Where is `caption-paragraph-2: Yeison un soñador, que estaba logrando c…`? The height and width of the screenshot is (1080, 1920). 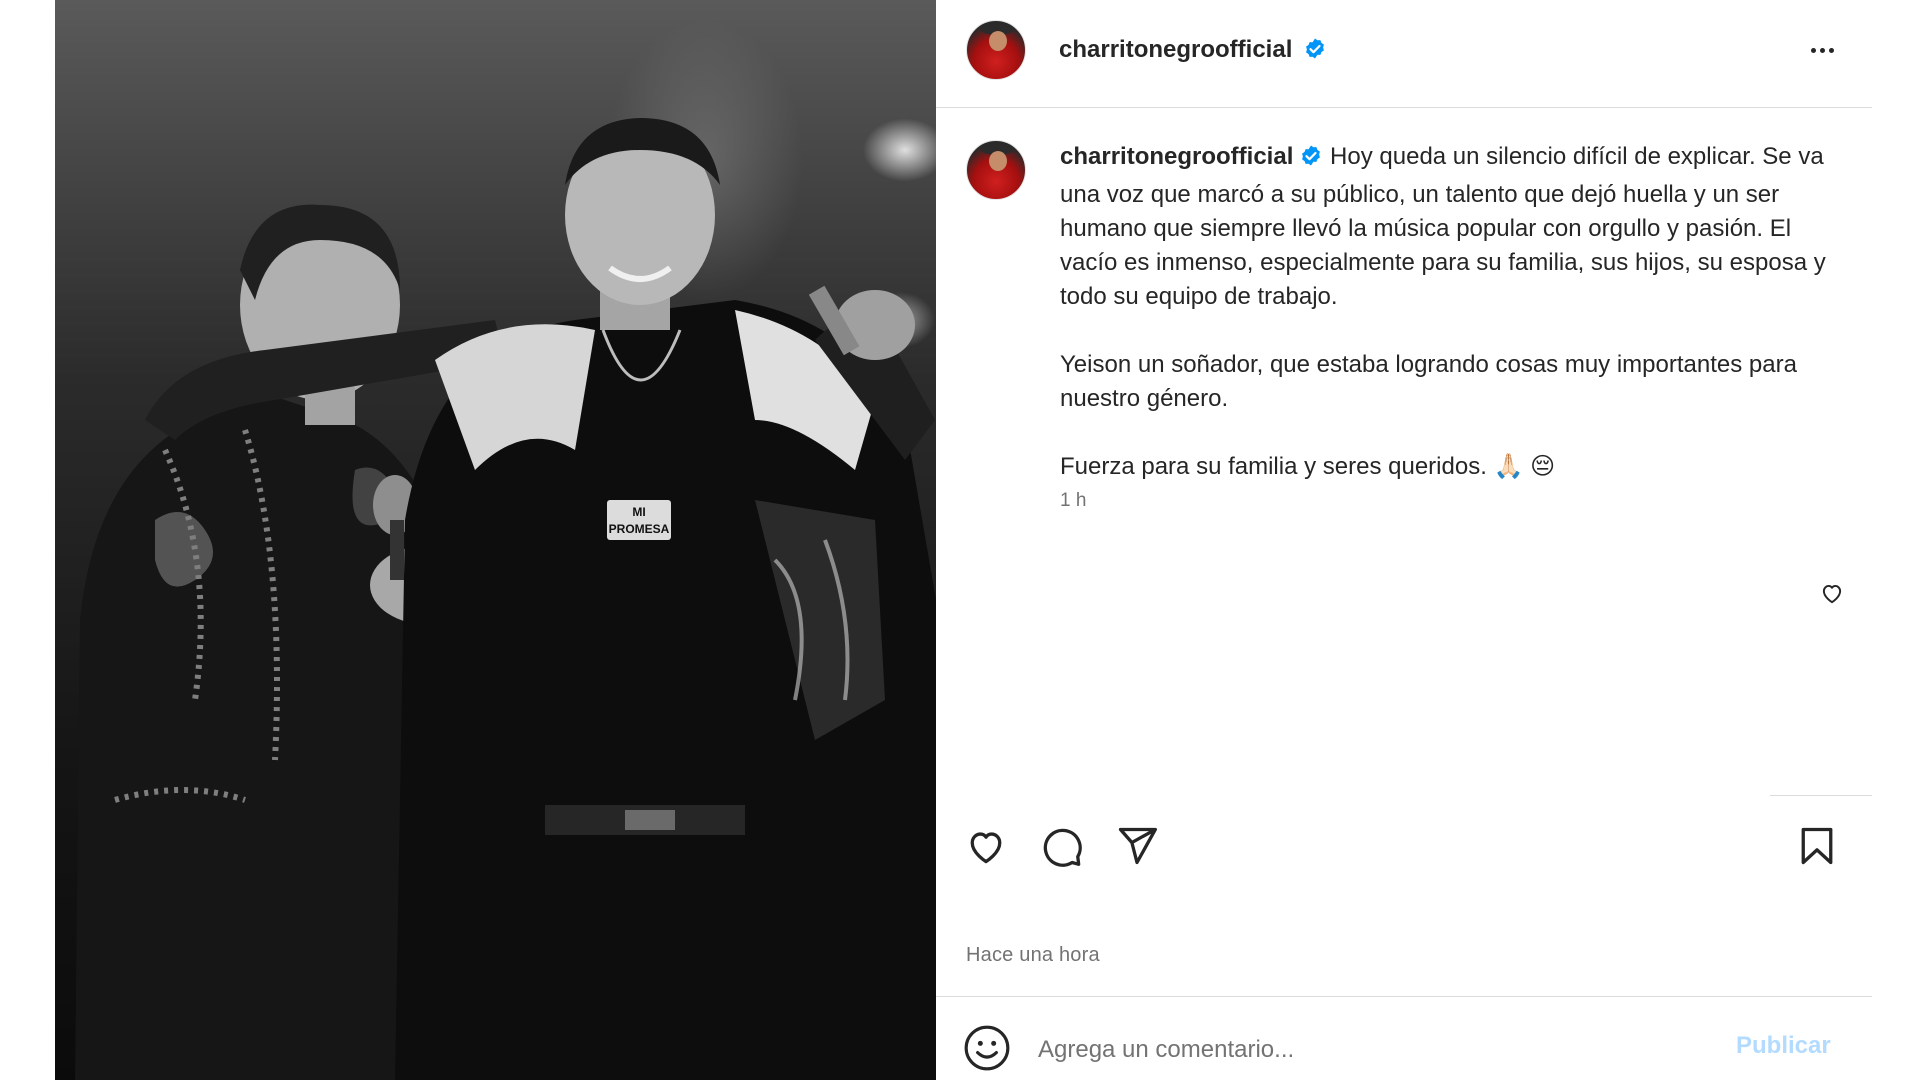 caption-paragraph-2: Yeison un soñador, que estaba logrando c… is located at coordinates (1428, 381).